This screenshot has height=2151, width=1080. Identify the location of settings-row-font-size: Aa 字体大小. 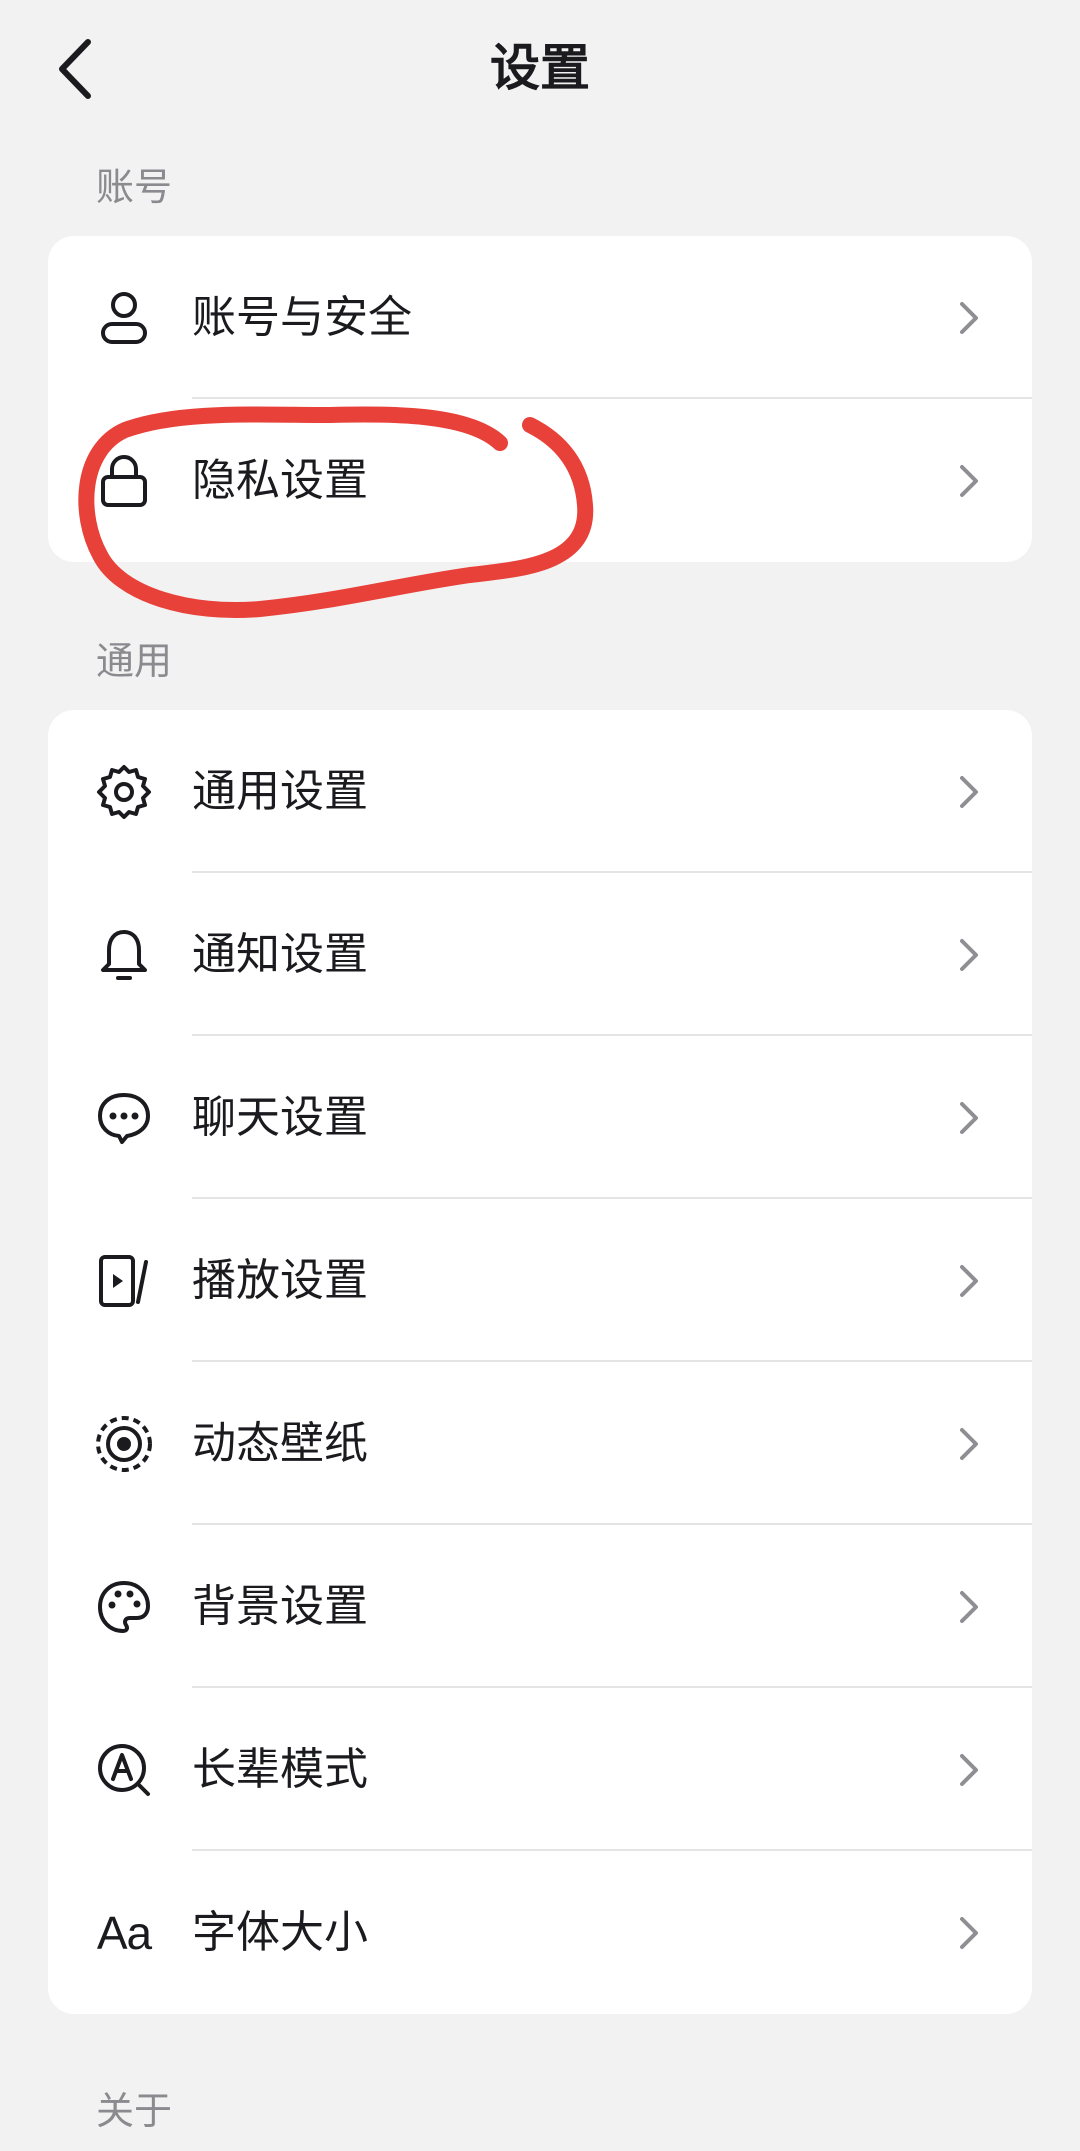
(540, 1932).